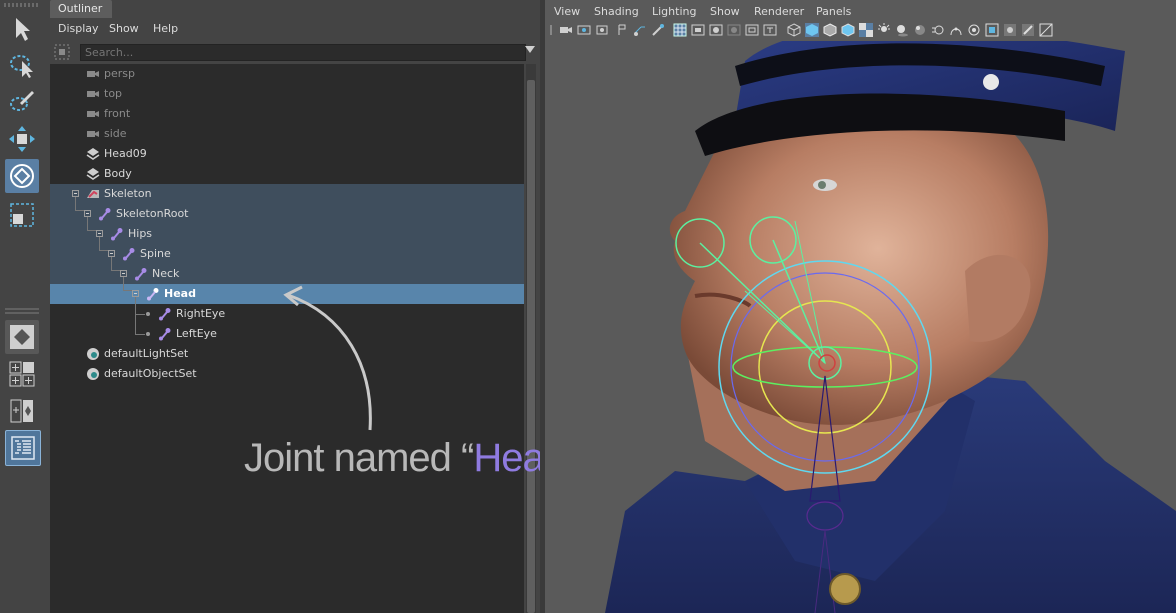 The image size is (1176, 613). Describe the element at coordinates (938, 30) in the screenshot. I see `motion-blur-icon` at that location.